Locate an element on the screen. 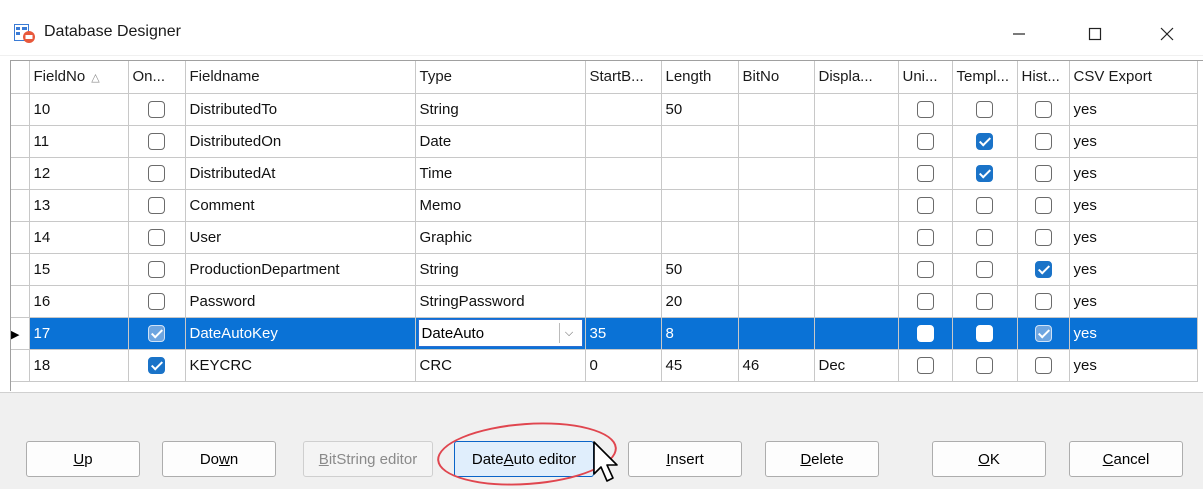  table-row: 13 Comment Memo yes is located at coordinates (604, 205).